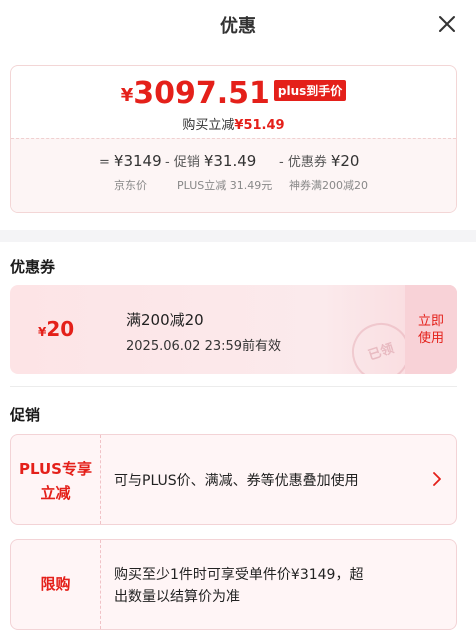 This screenshot has height=639, width=476. What do you see at coordinates (233, 386) in the screenshot?
I see `divider` at bounding box center [233, 386].